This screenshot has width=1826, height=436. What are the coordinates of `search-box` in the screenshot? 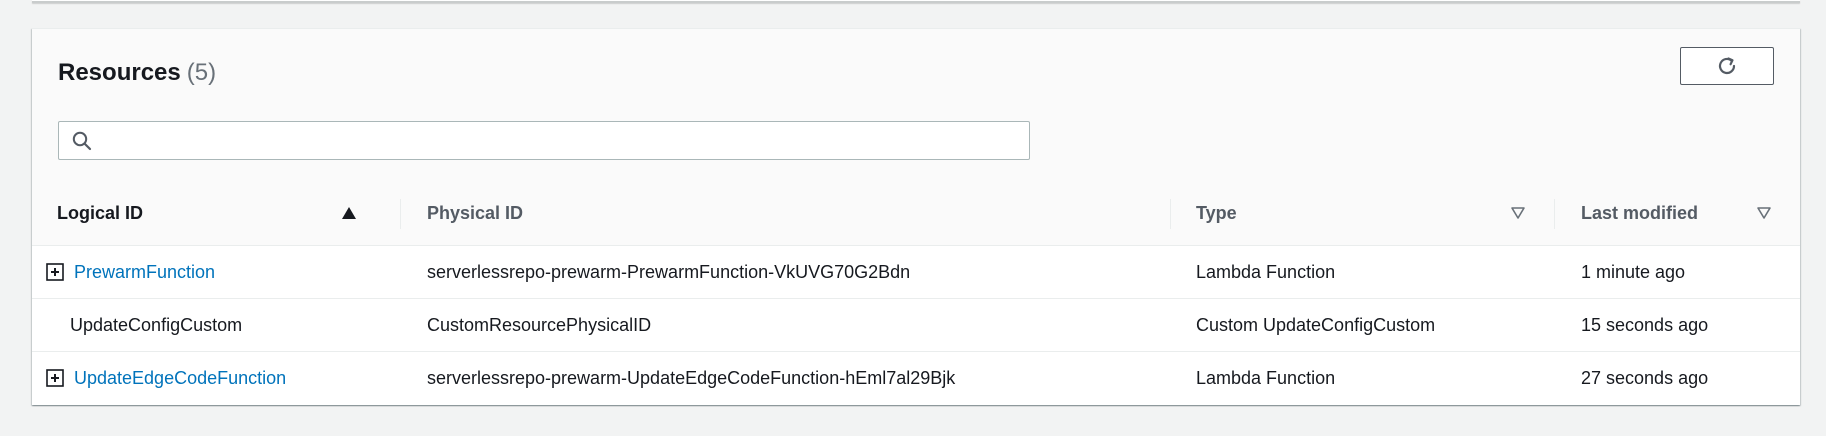 It's located at (544, 141).